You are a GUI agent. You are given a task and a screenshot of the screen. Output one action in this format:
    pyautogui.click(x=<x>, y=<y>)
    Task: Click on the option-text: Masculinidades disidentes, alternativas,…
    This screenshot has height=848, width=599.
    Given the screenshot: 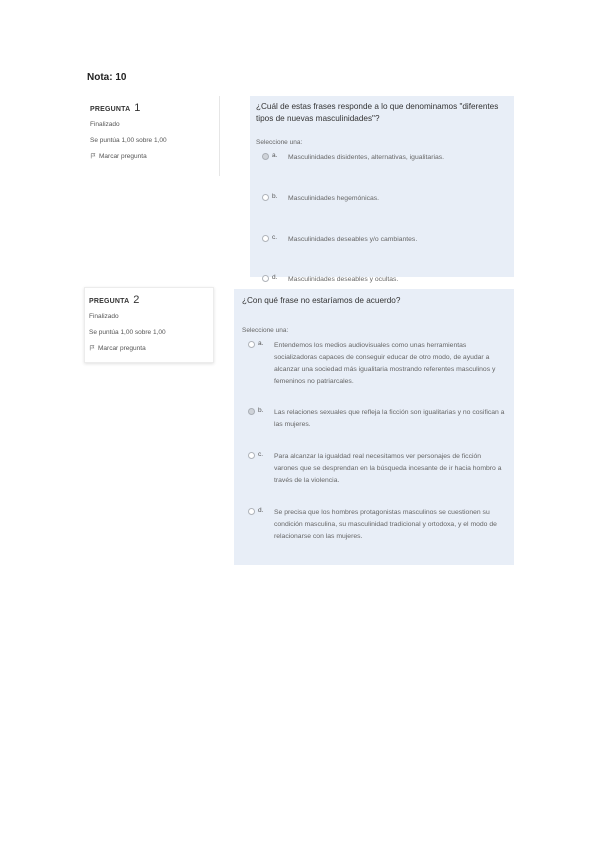 What is the action you would take?
    pyautogui.click(x=366, y=157)
    